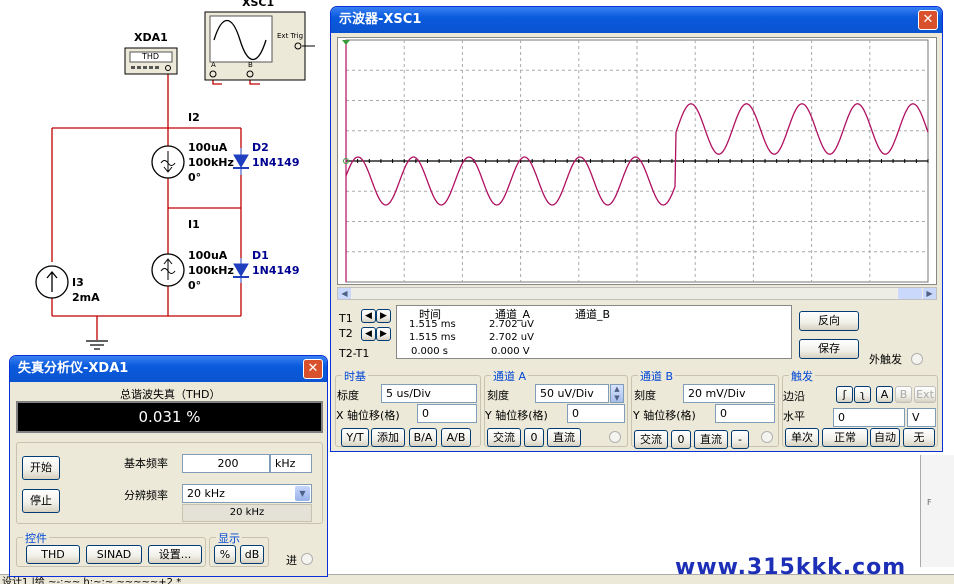 The height and width of the screenshot is (584, 954). Describe the element at coordinates (383, 334) in the screenshot. I see `t2-right-arrow-icon: ▶` at that location.